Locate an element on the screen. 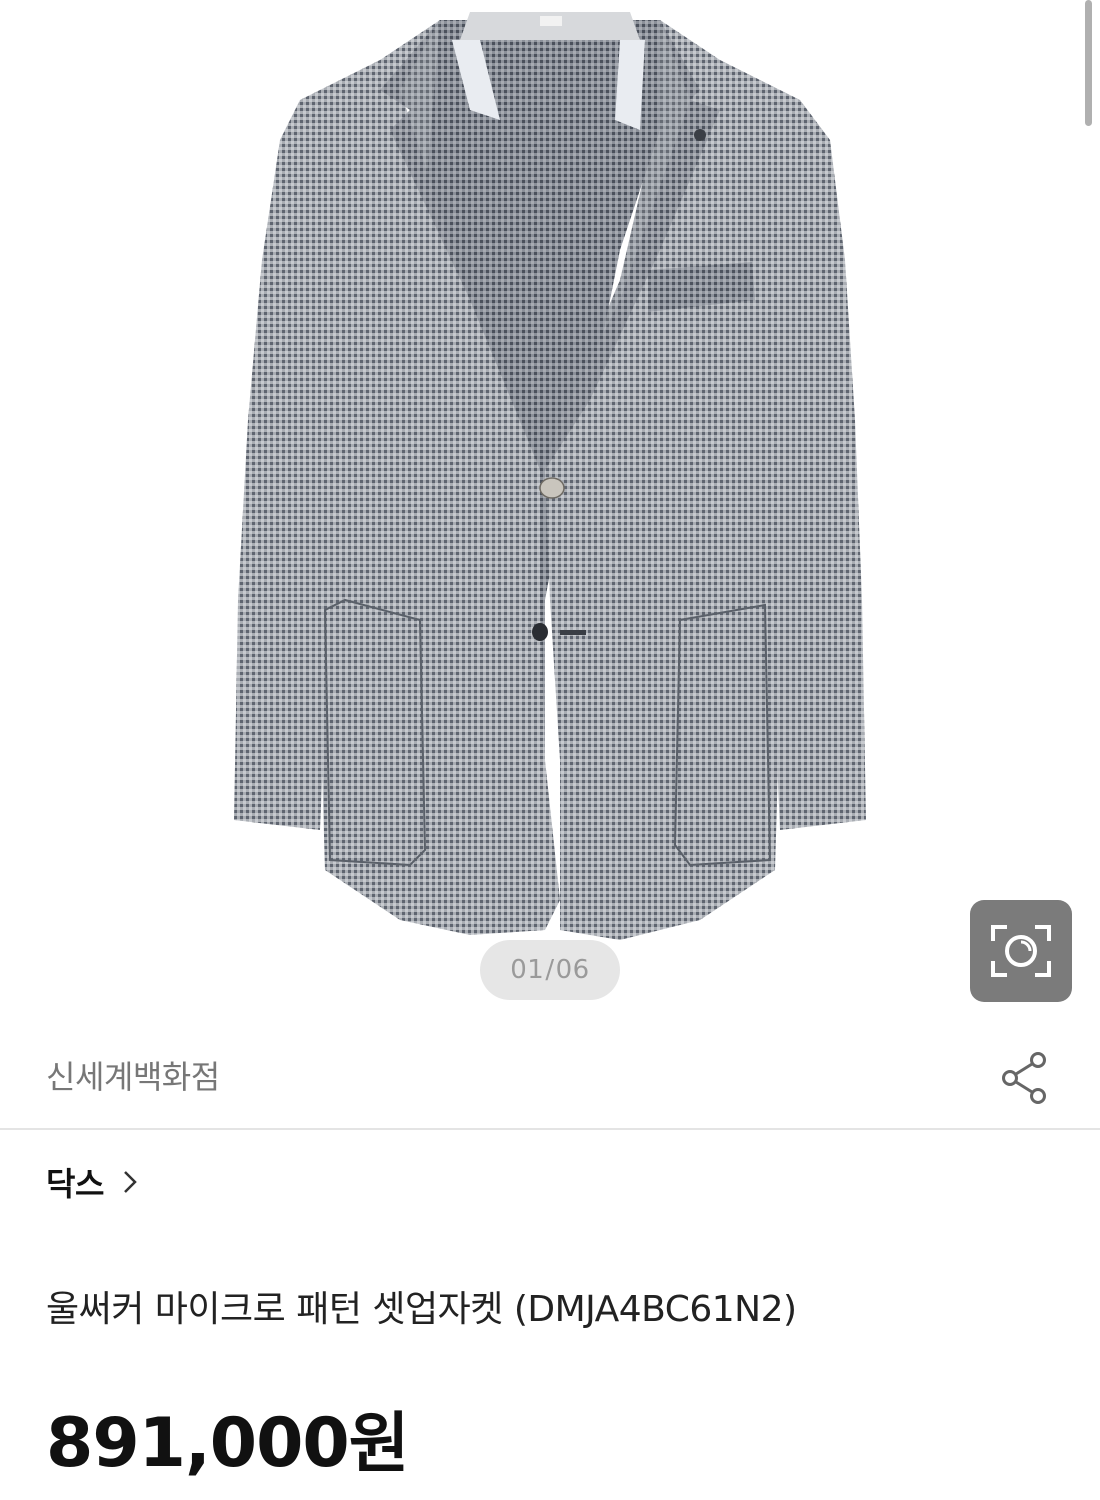 The image size is (1100, 1500). section-divider is located at coordinates (550, 1129).